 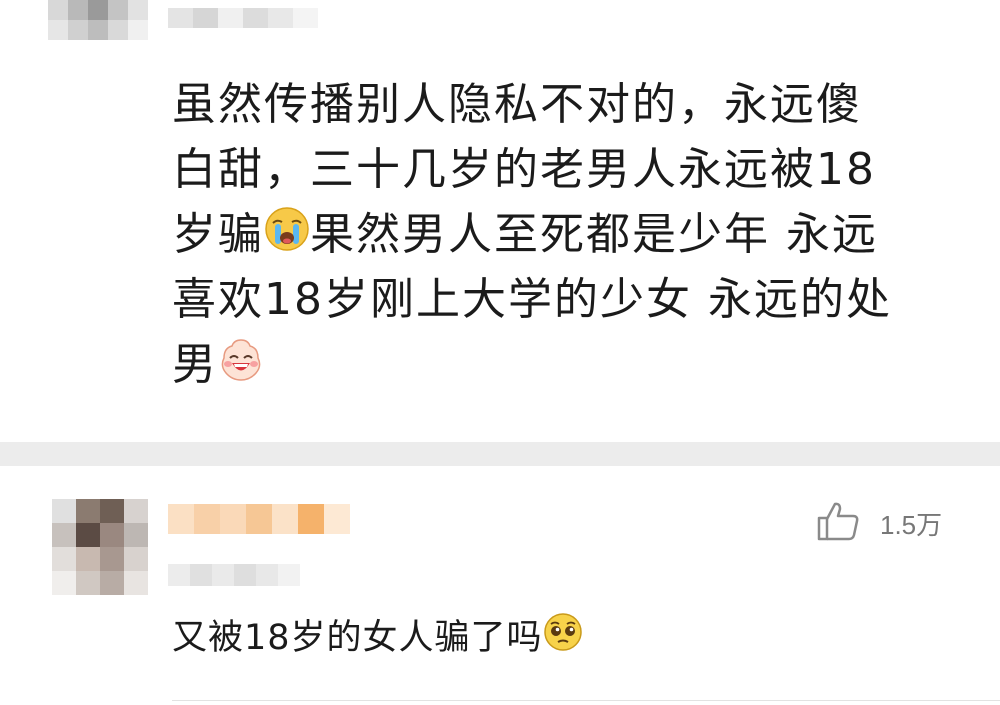 What do you see at coordinates (357, 638) in the screenshot?
I see `comment-text: 又被18岁的女人骗了吗` at bounding box center [357, 638].